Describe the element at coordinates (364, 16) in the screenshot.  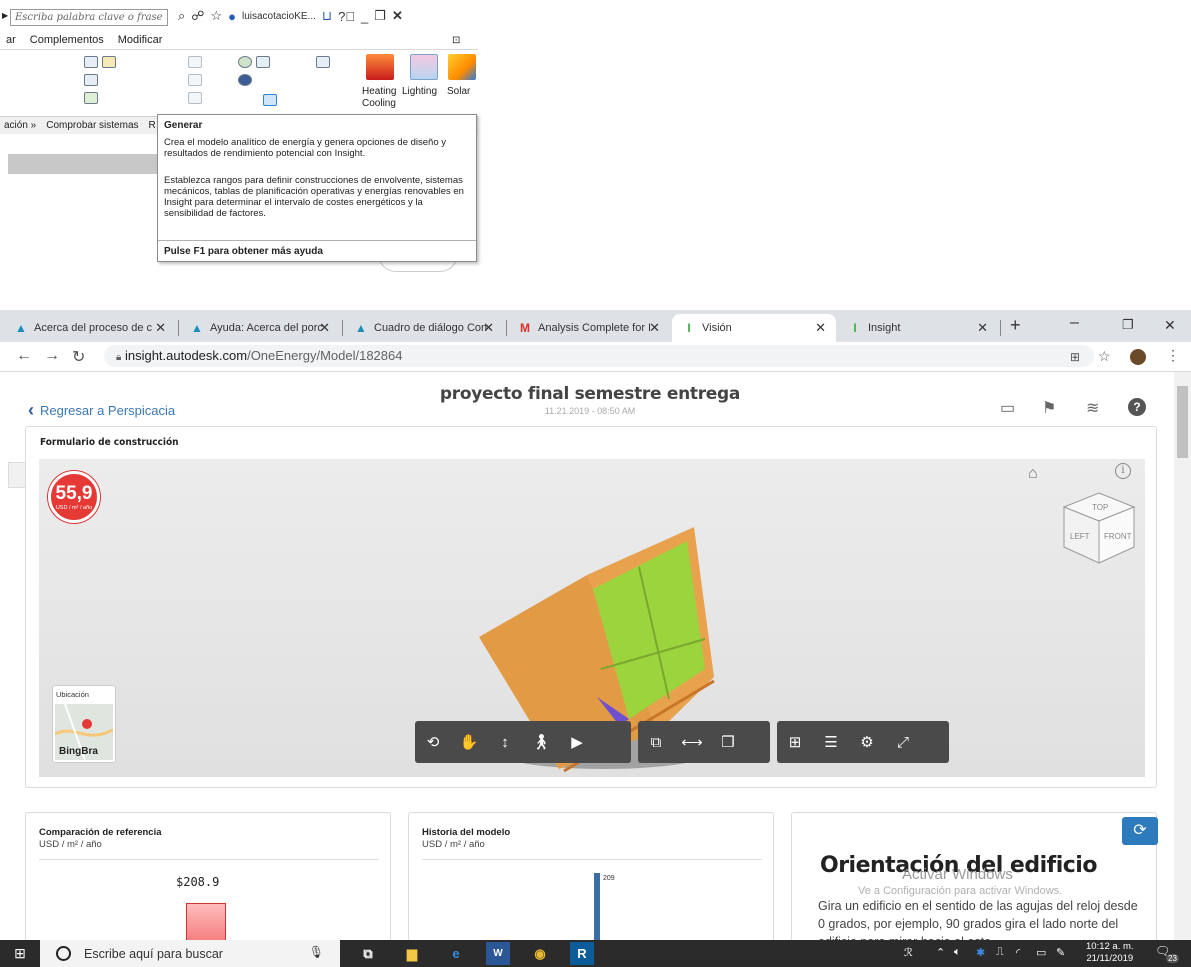
I see `minimize-icon: _` at that location.